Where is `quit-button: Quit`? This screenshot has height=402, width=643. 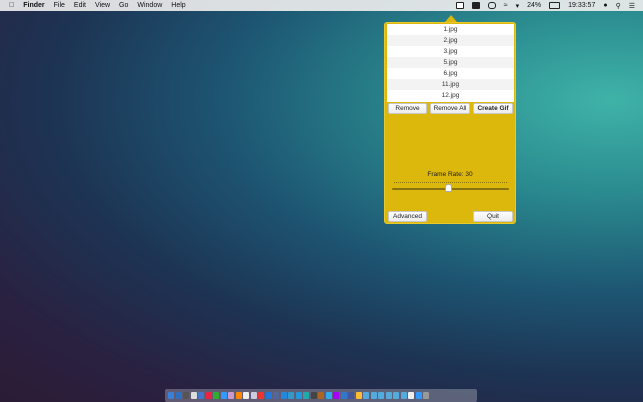 quit-button: Quit is located at coordinates (493, 216).